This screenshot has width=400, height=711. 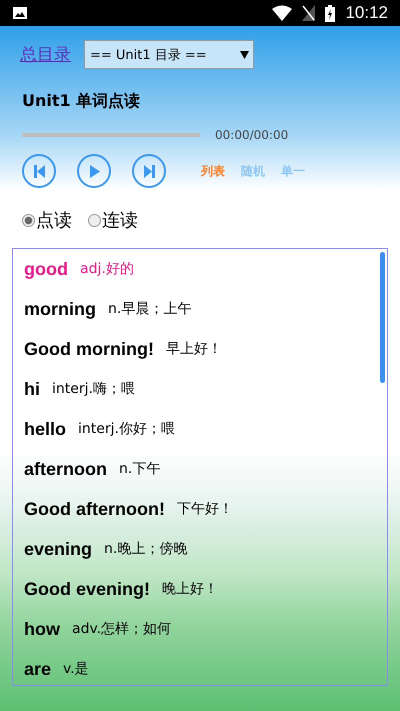 I want to click on read-mode-radio: 连读, so click(x=113, y=220).